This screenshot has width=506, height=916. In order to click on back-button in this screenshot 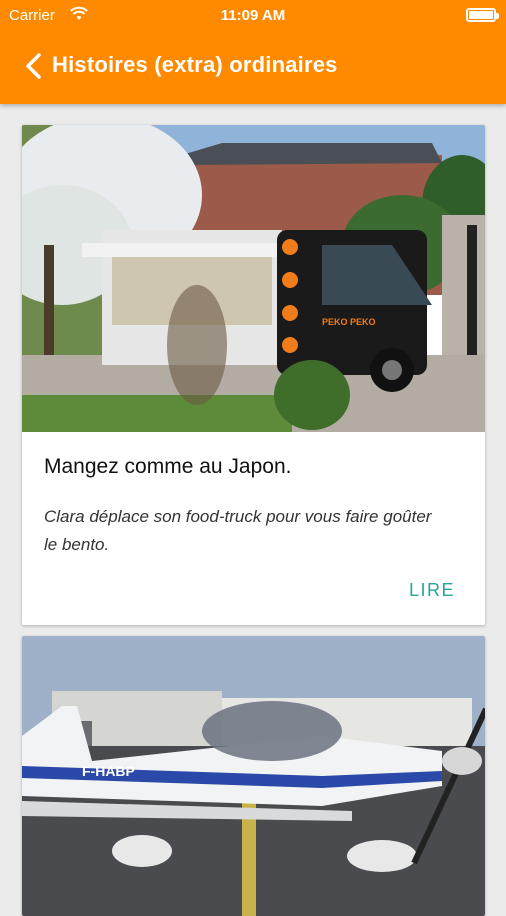, I will do `click(34, 66)`.